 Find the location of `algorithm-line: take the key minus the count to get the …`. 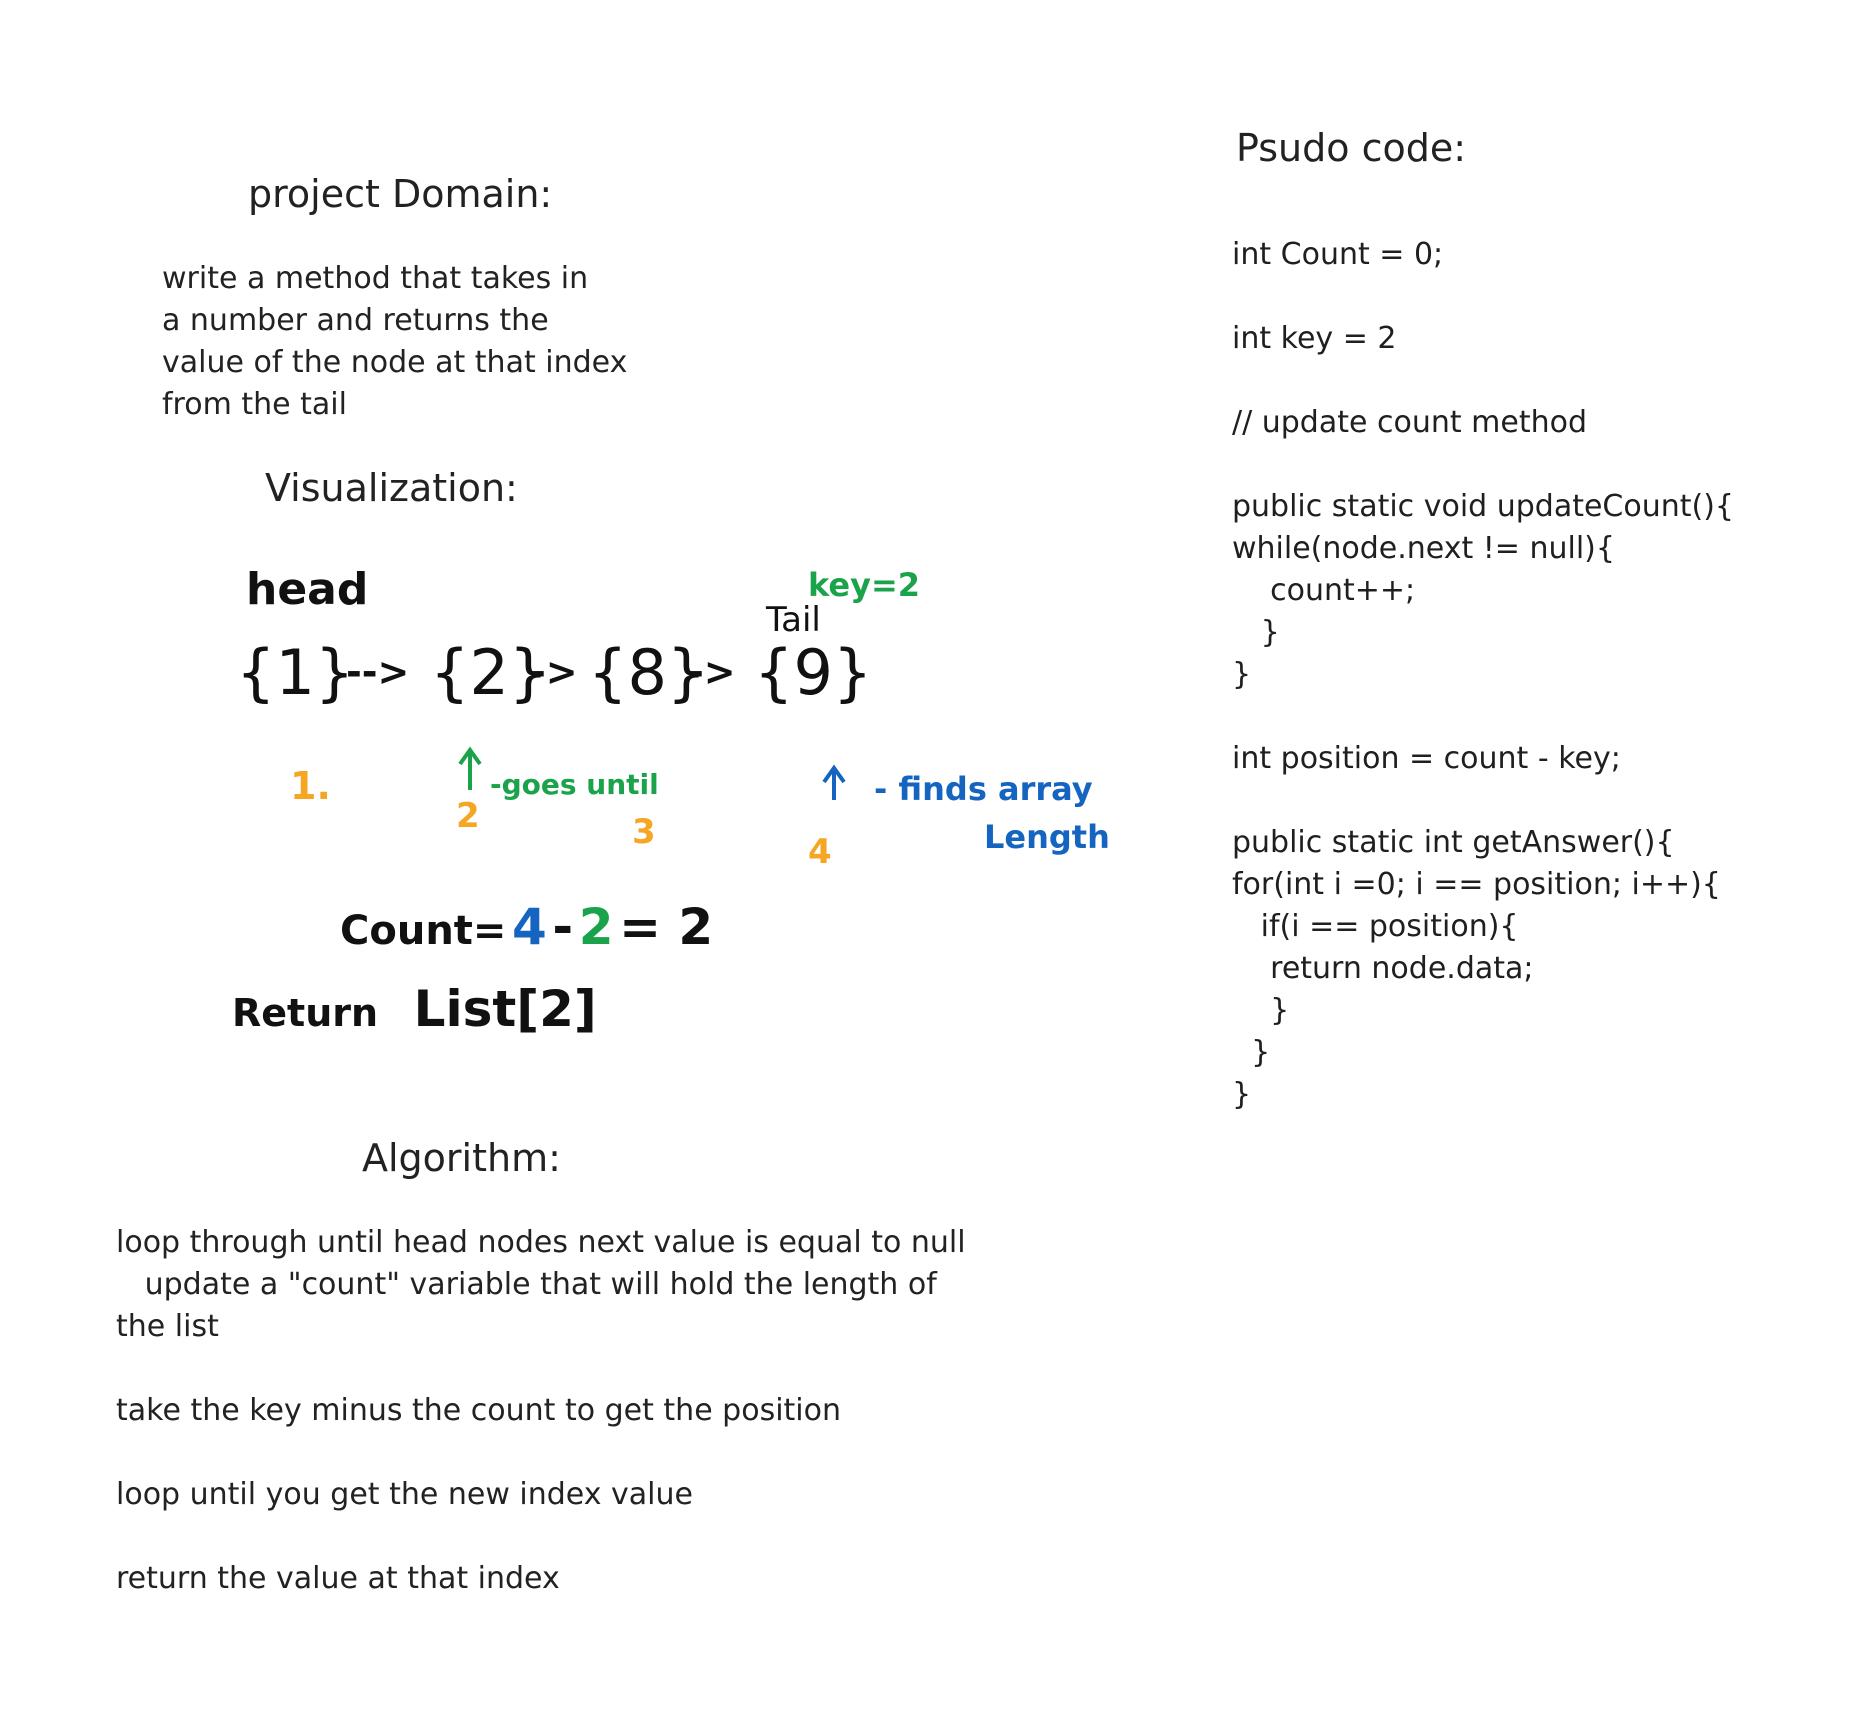

algorithm-line: take the key minus the count to get the … is located at coordinates (479, 1410).